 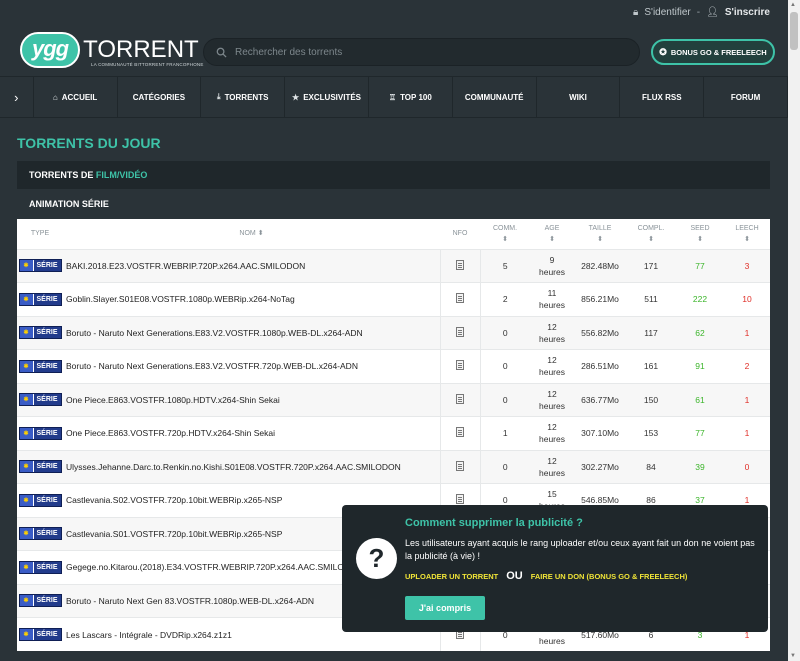 I want to click on nav-item-label: EXCLUSIVITÉS, so click(x=332, y=97).